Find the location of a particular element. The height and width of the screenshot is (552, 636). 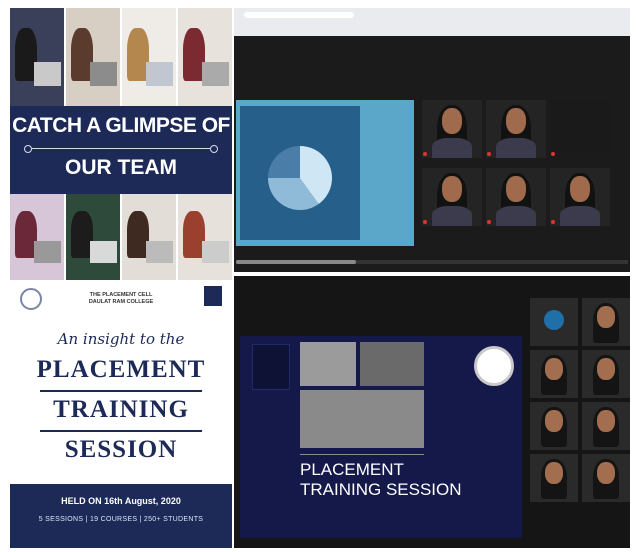

participant-gallery is located at coordinates (580, 423).